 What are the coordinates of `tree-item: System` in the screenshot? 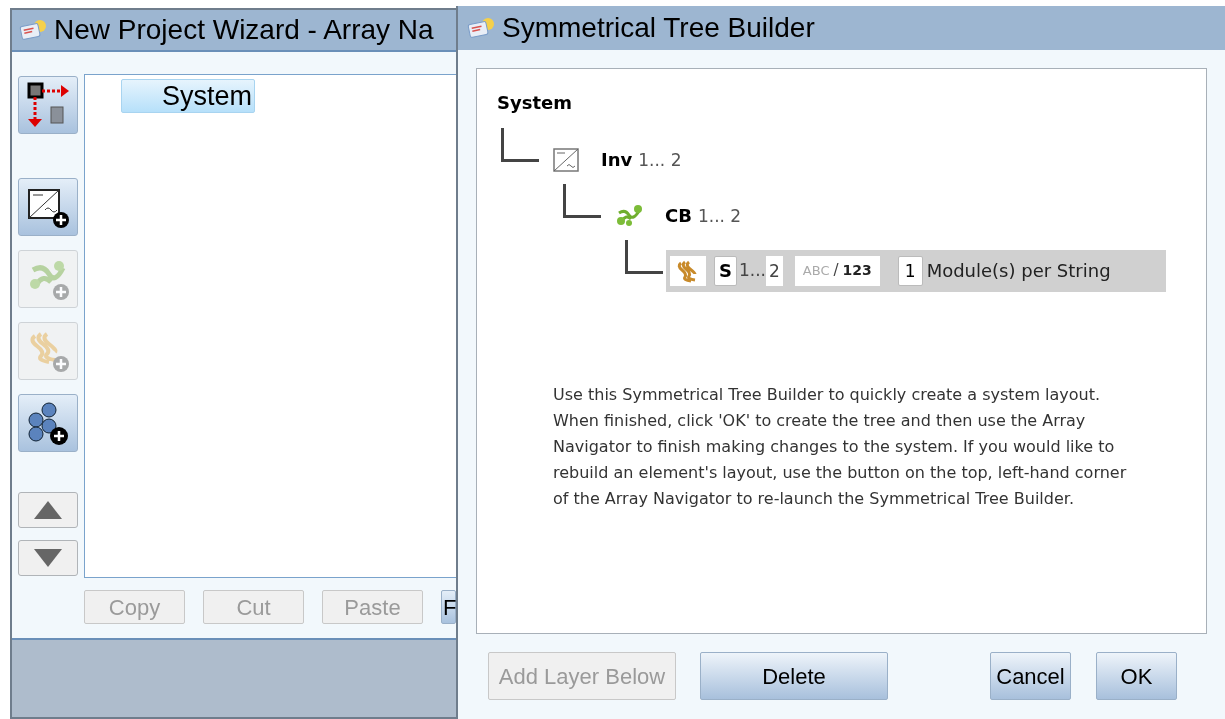 It's located at (188, 96).